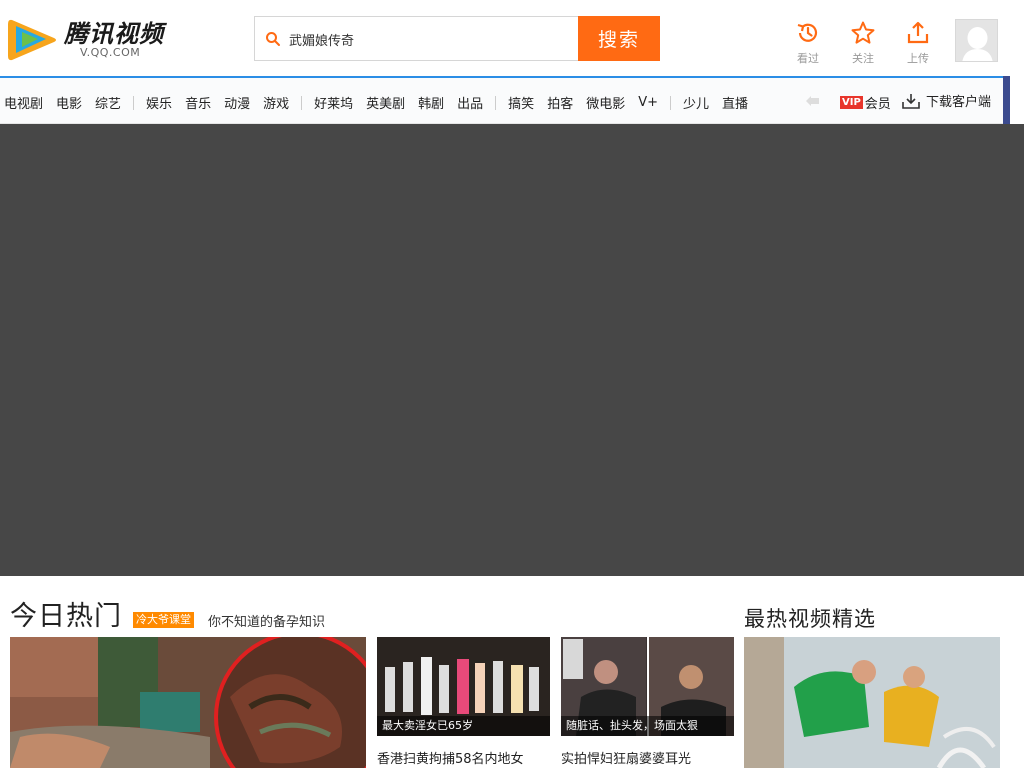 The width and height of the screenshot is (1024, 768). What do you see at coordinates (431, 102) in the screenshot?
I see `nav-item-korean-drama: 韩剧` at bounding box center [431, 102].